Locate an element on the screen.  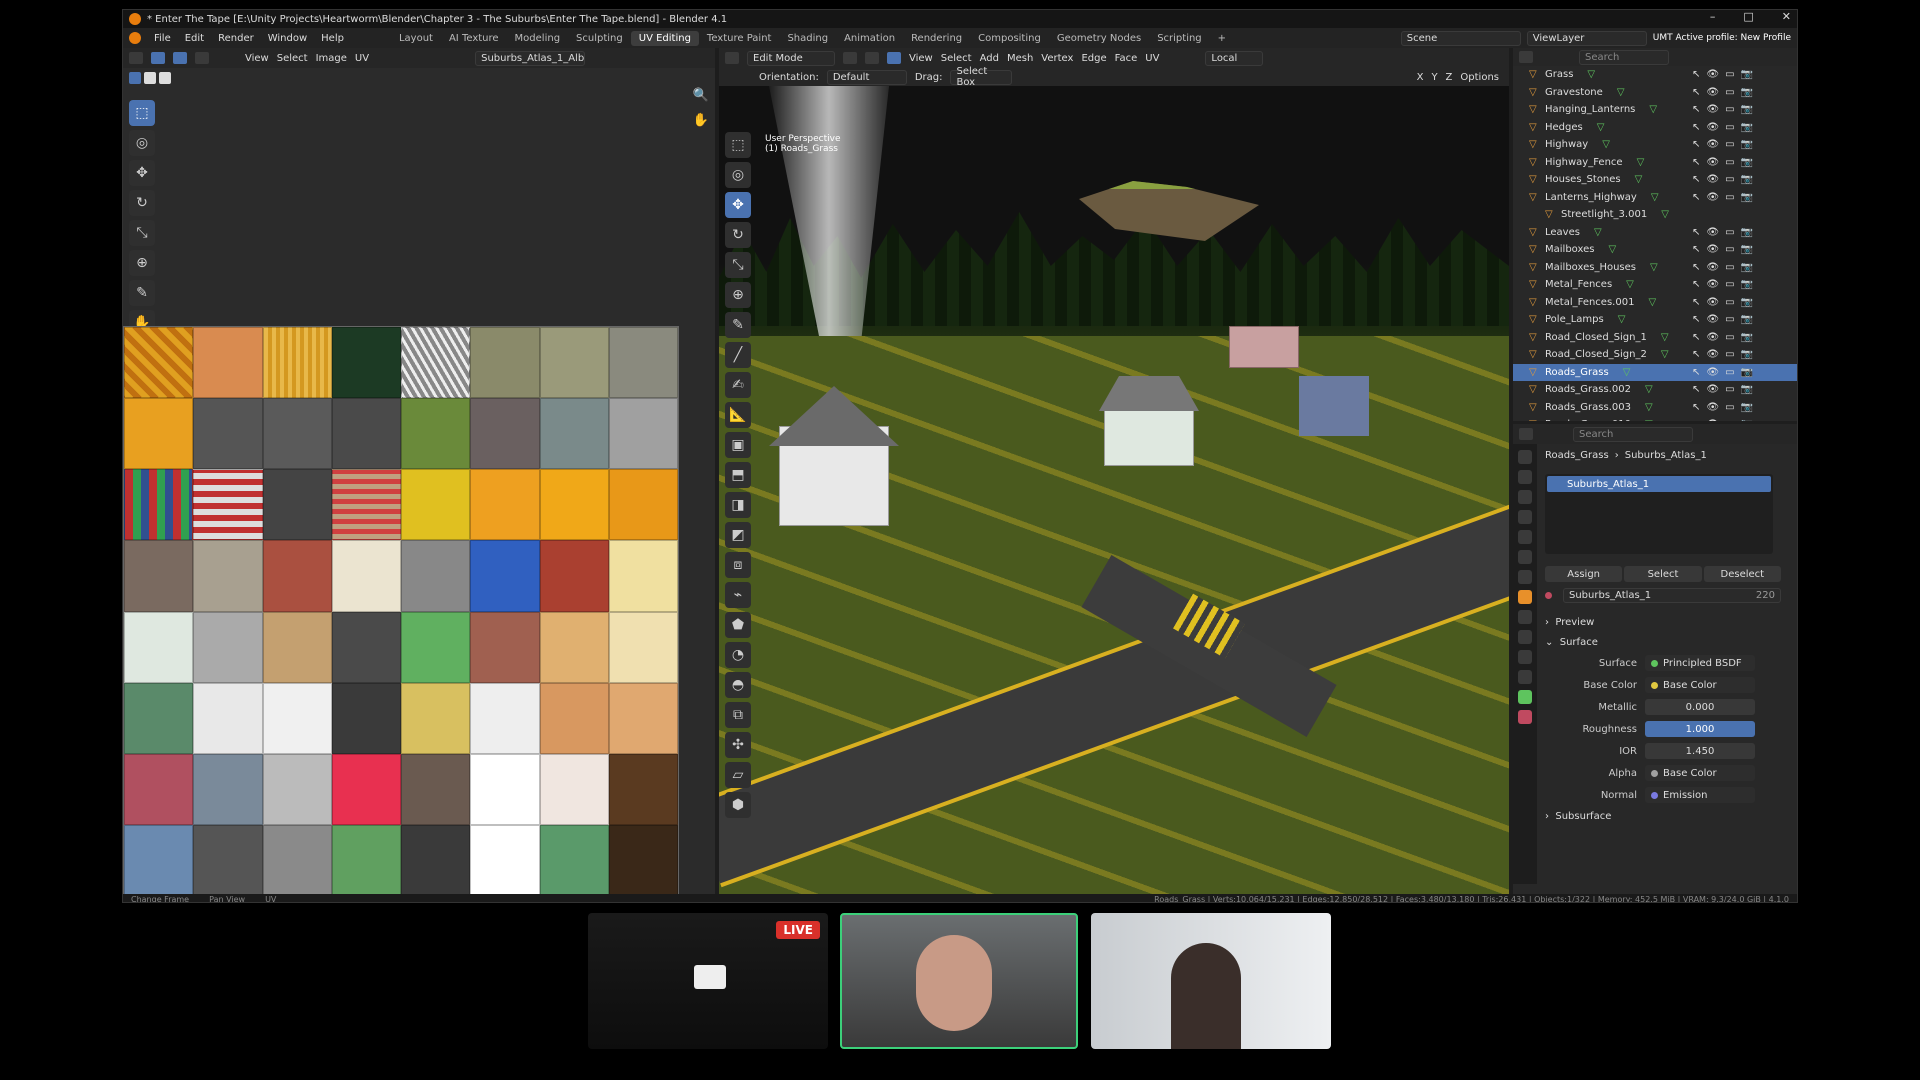
minimize-button: – is located at coordinates (1713, 16).